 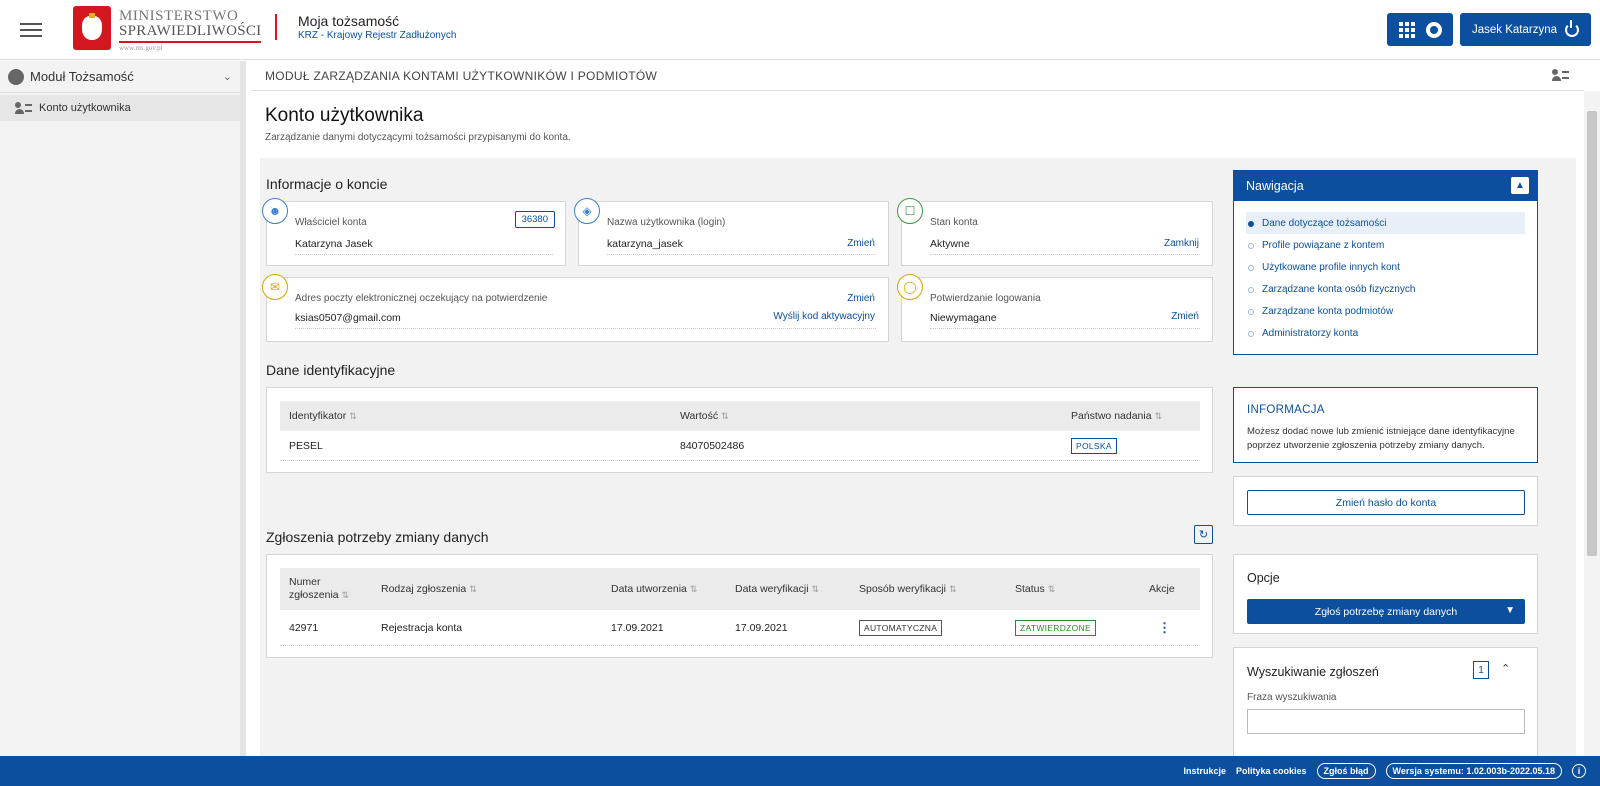 What do you see at coordinates (788, 589) in the screenshot?
I see `column-header: Data weryfikacji ⇅` at bounding box center [788, 589].